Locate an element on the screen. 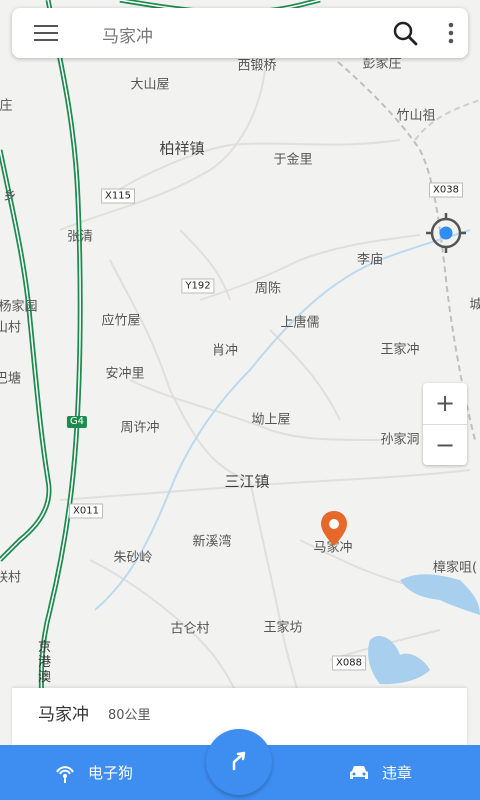 This screenshot has height=800, width=480. place-label: 张清 is located at coordinates (80, 235).